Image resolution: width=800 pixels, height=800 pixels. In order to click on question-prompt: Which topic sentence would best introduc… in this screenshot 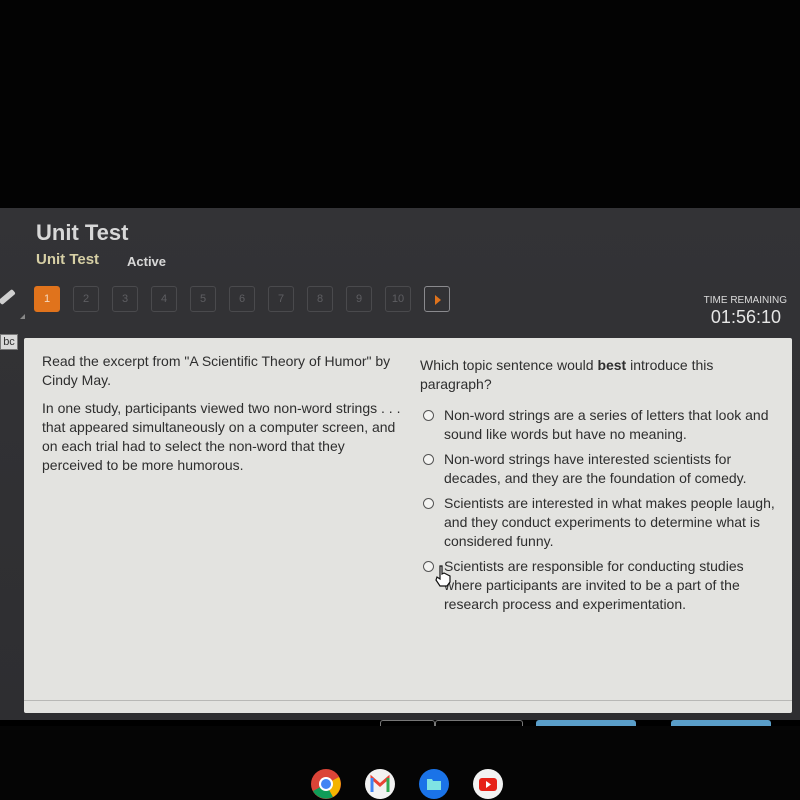, I will do `click(601, 375)`.